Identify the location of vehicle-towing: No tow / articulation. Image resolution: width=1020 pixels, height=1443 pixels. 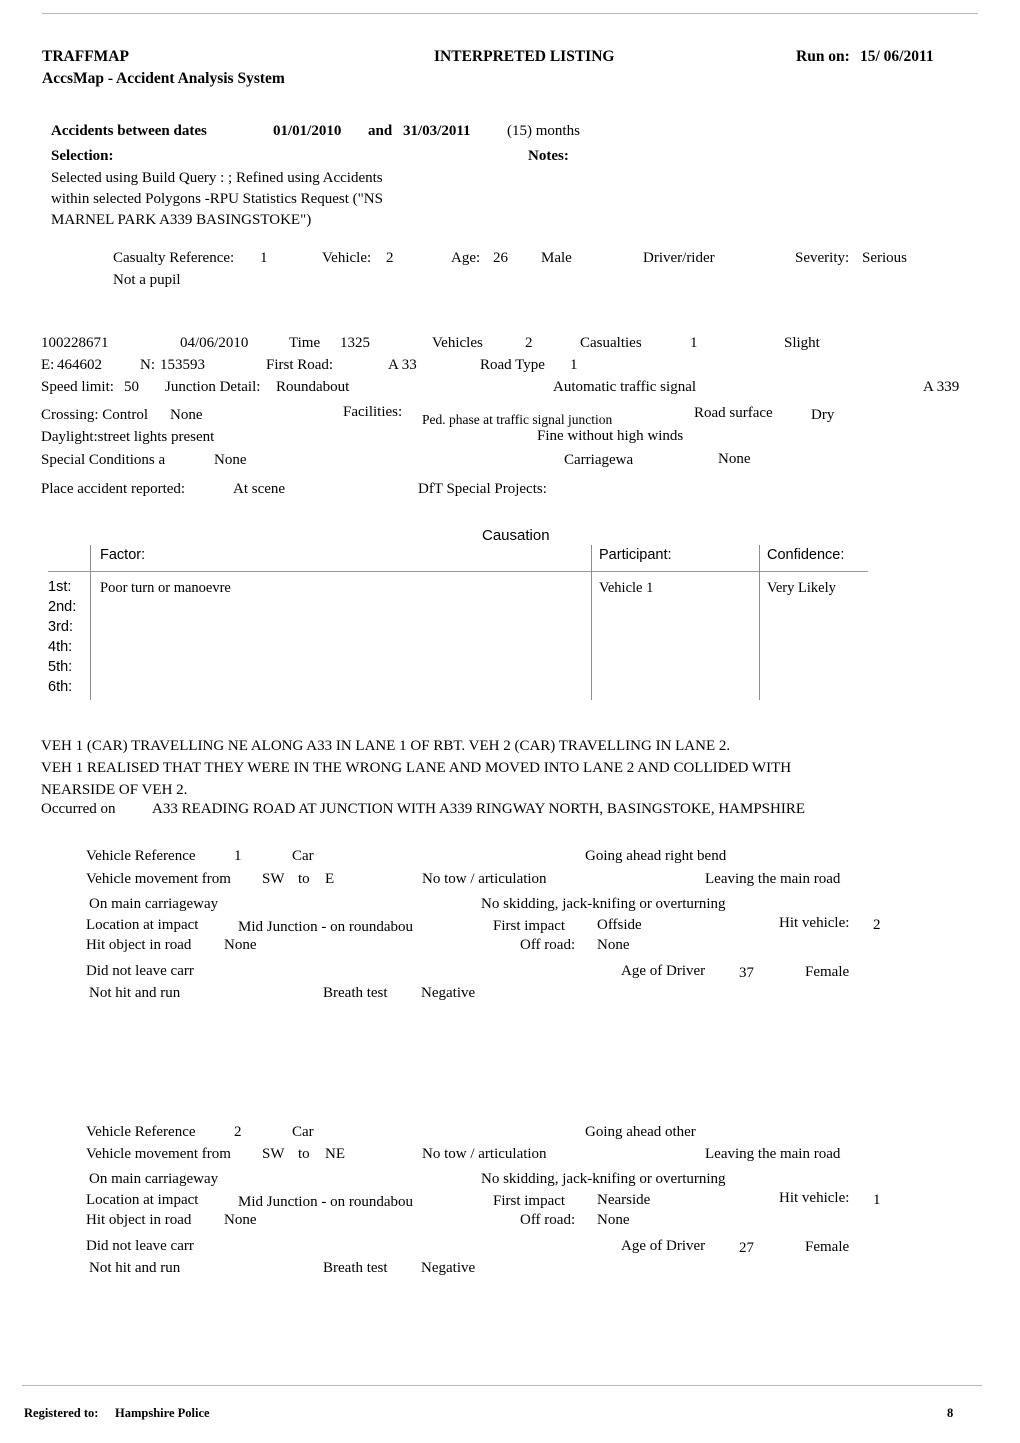
(484, 879).